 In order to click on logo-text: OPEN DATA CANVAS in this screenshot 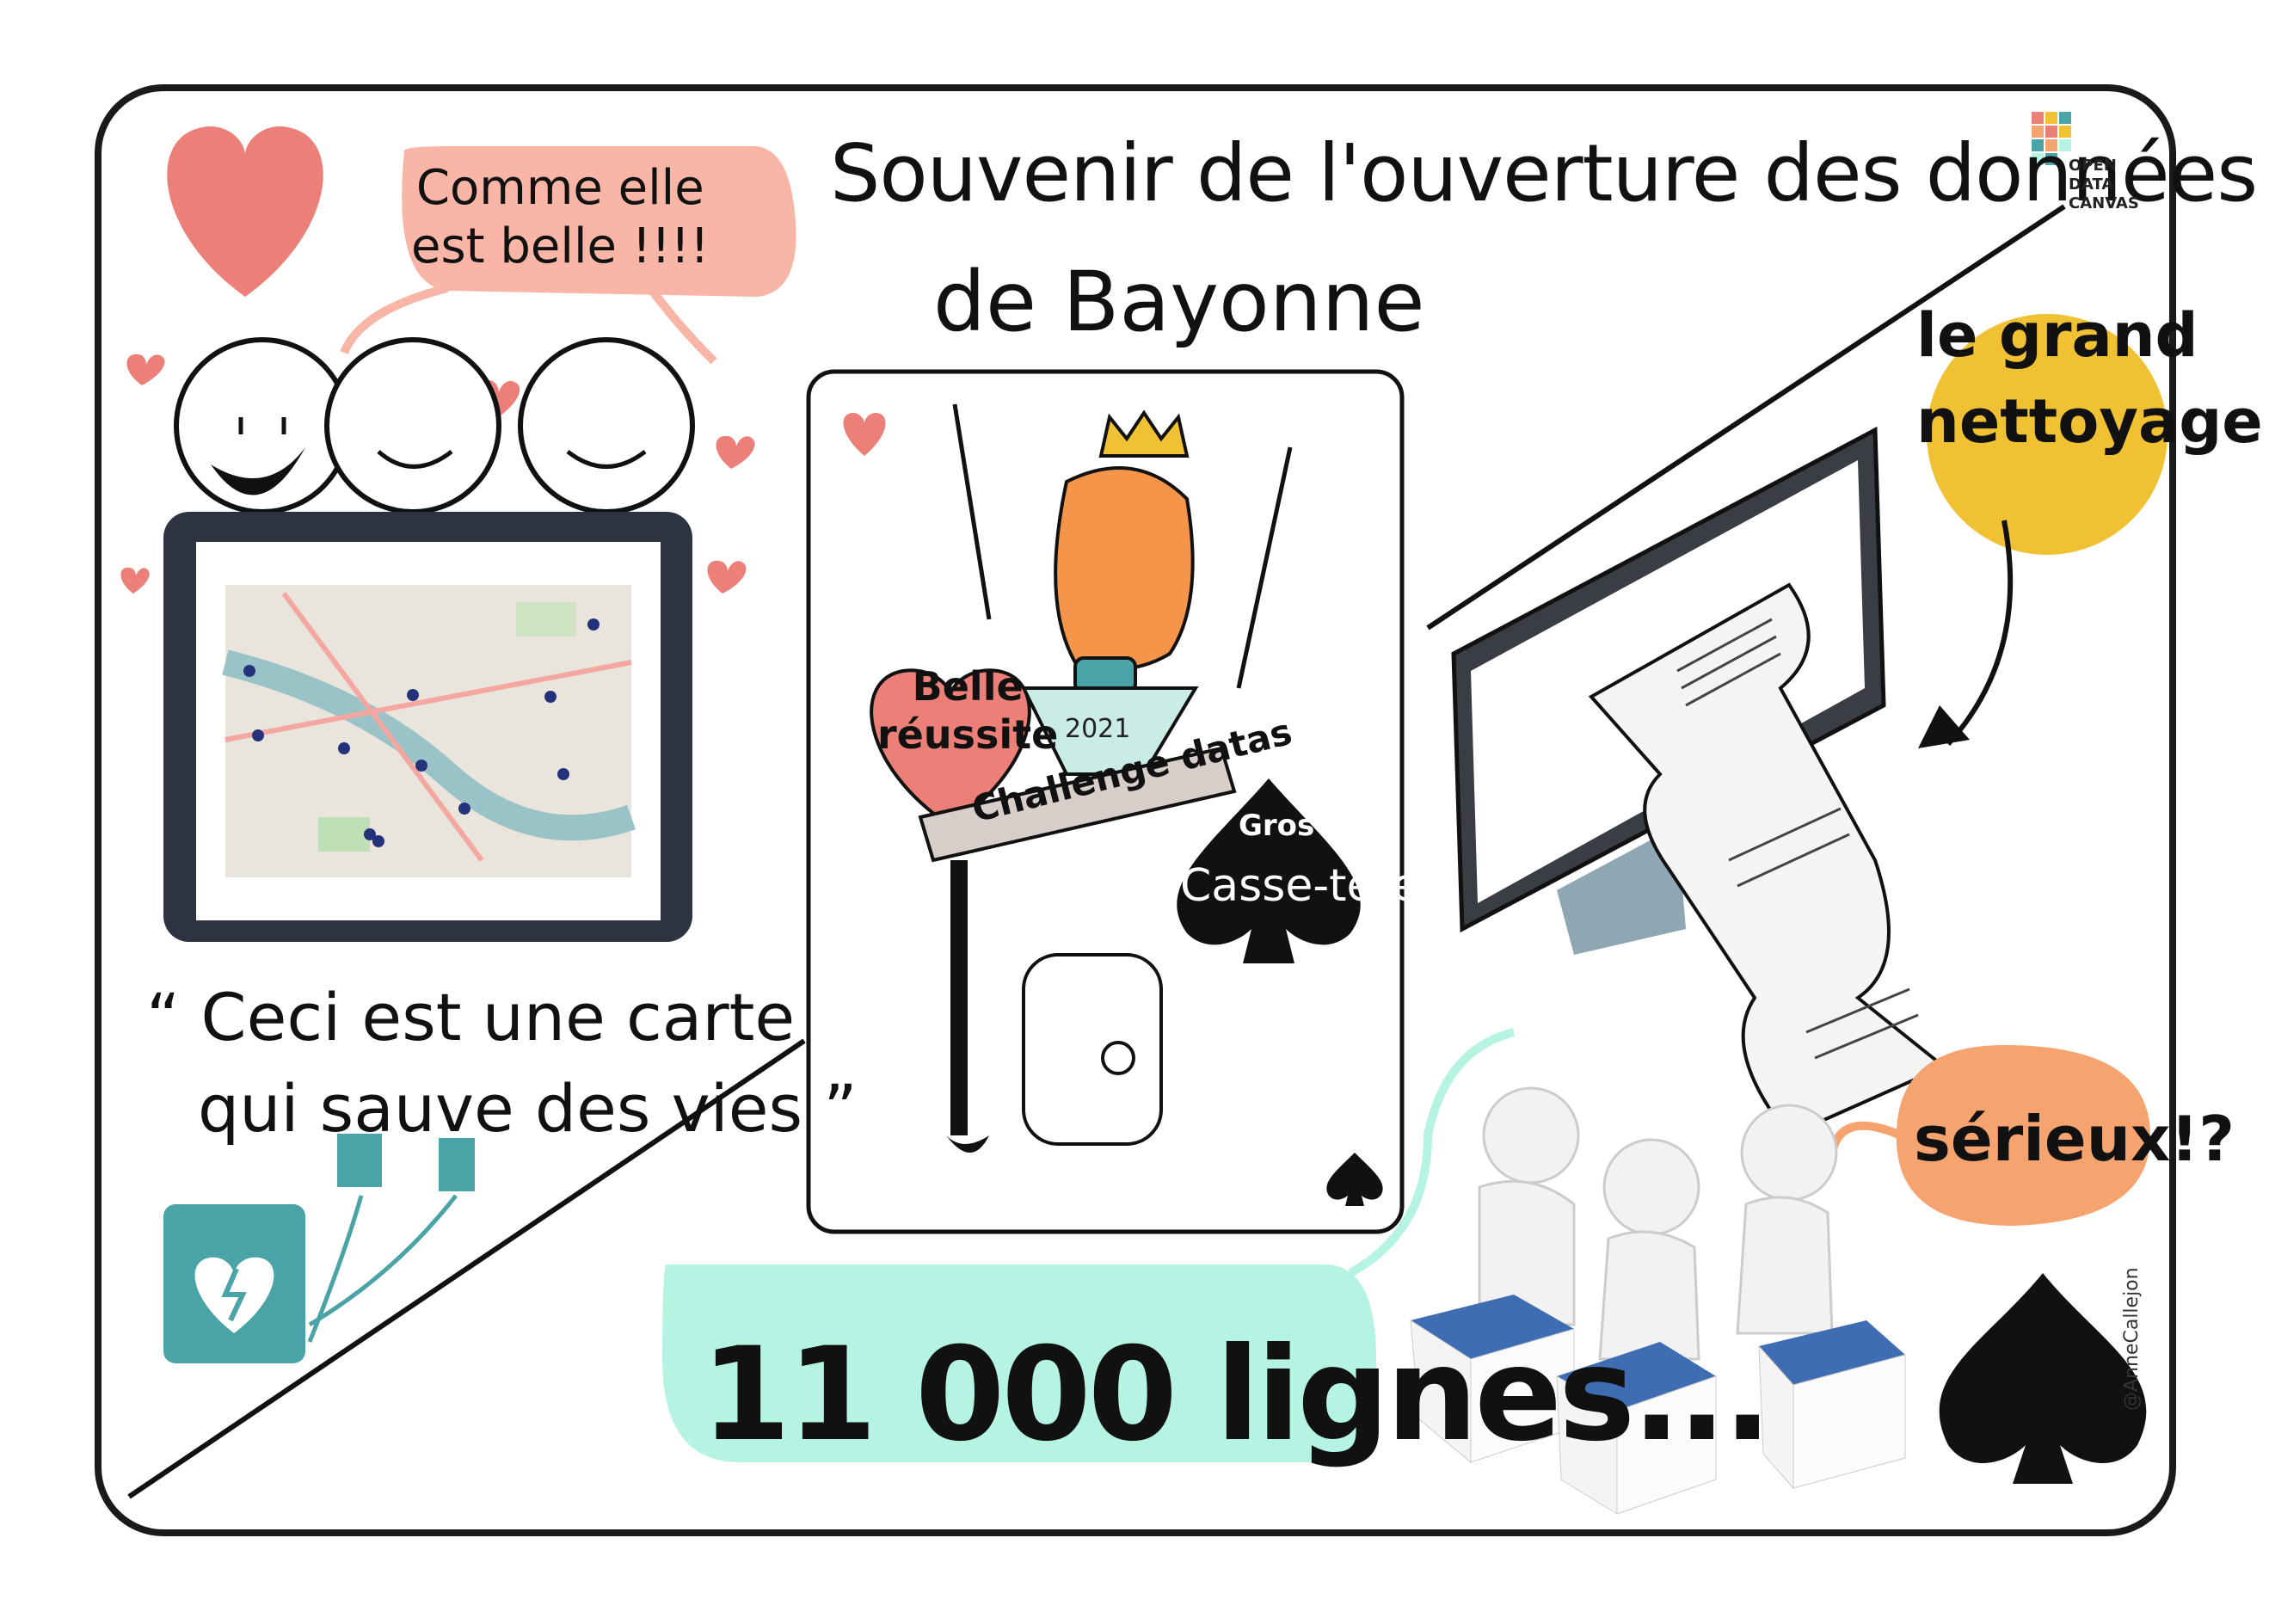, I will do `click(2104, 185)`.